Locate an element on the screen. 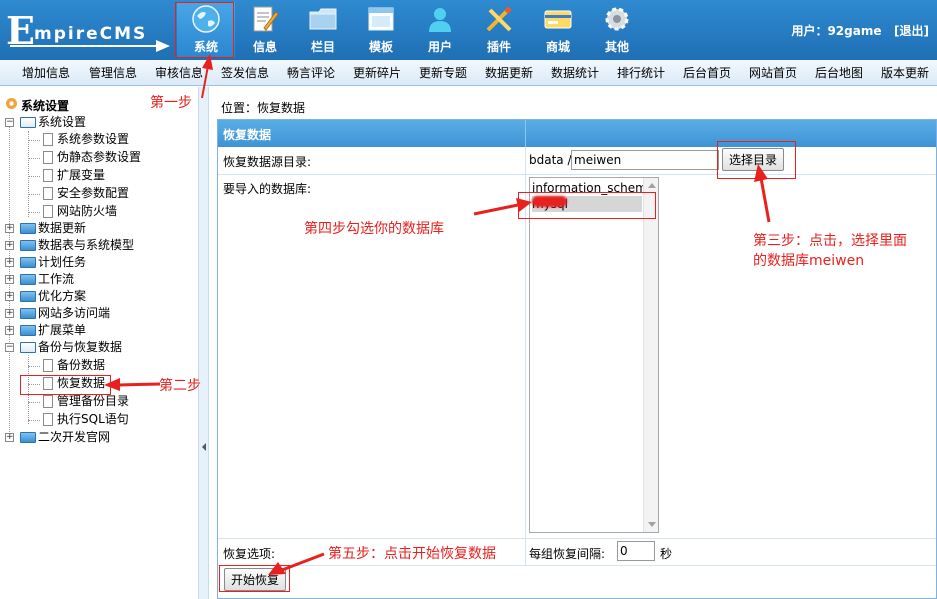 This screenshot has width=937, height=599. topnav-template: 模板 is located at coordinates (381, 30).